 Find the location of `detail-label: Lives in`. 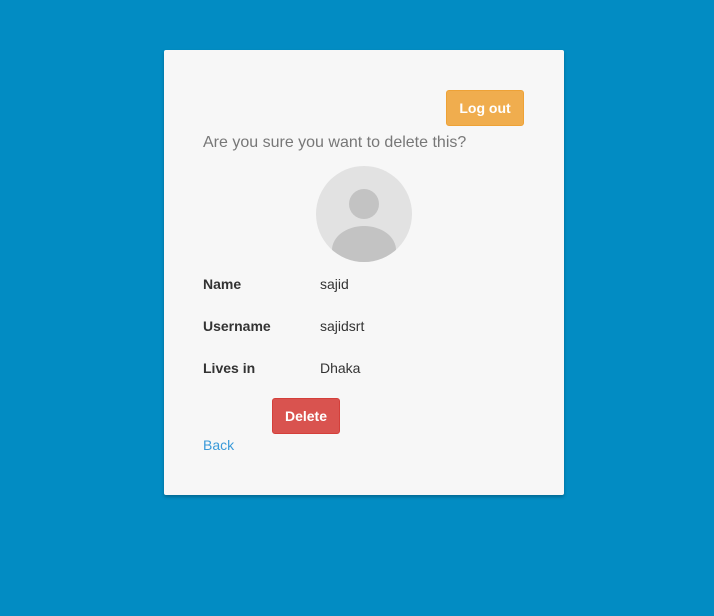

detail-label: Lives in is located at coordinates (229, 368).